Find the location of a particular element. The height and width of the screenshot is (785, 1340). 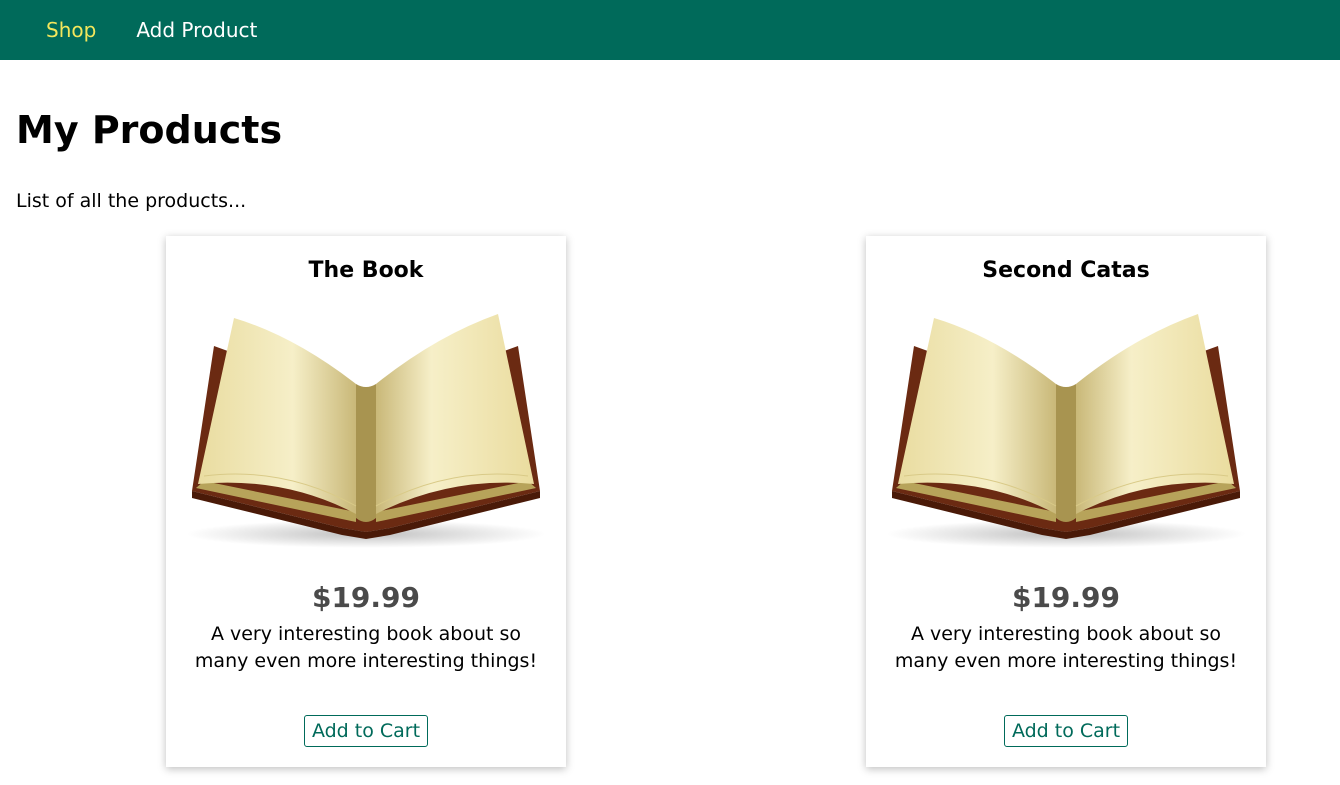

nav-link-add-product: Add Product is located at coordinates (196, 30).